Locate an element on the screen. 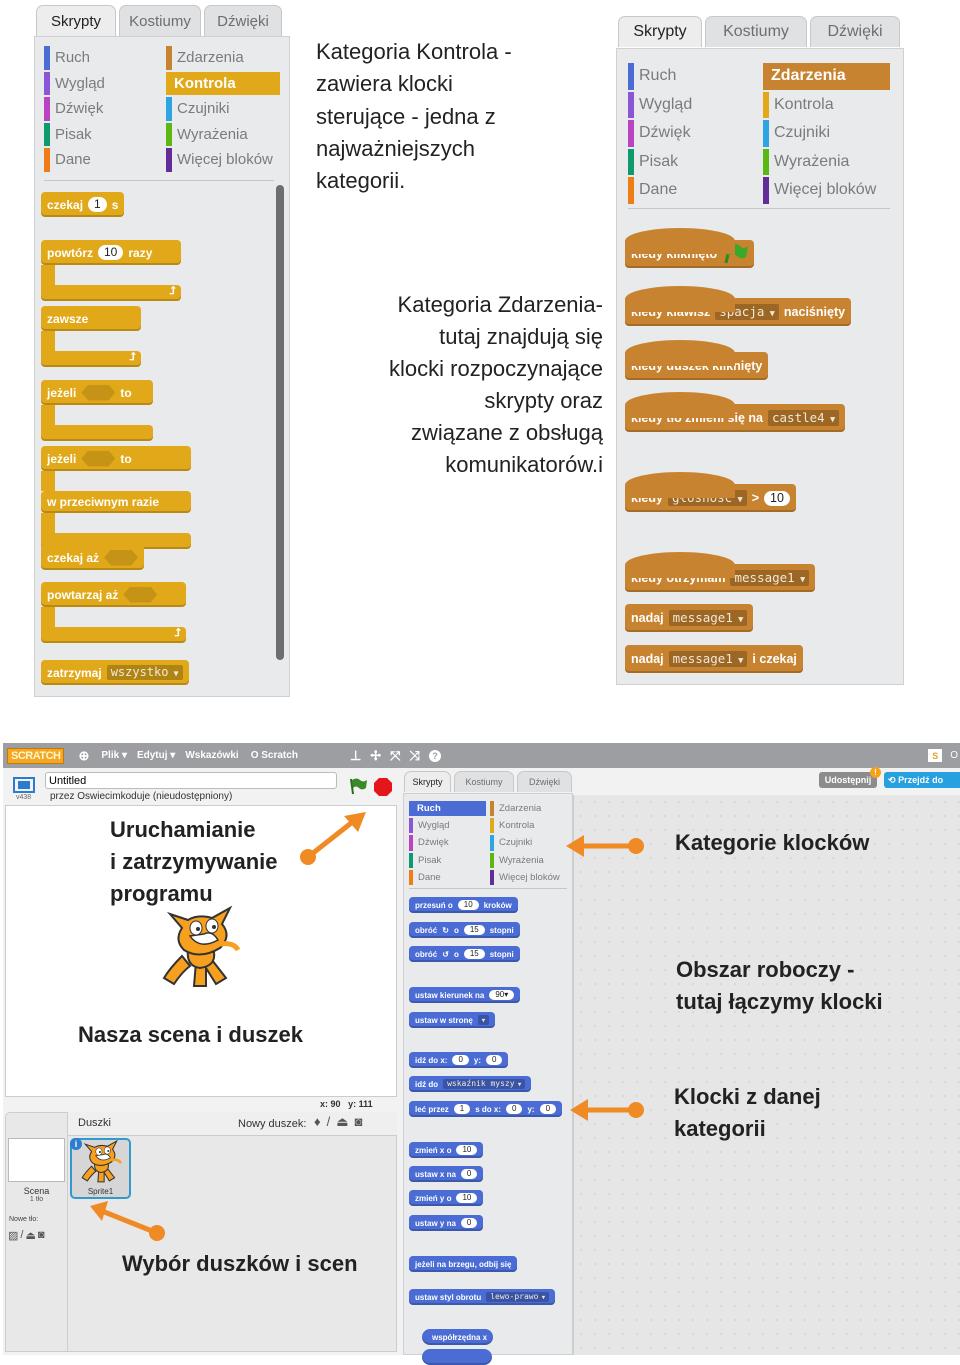 The height and width of the screenshot is (1365, 960). arrow-to-blocks-icon is located at coordinates (607, 1110).